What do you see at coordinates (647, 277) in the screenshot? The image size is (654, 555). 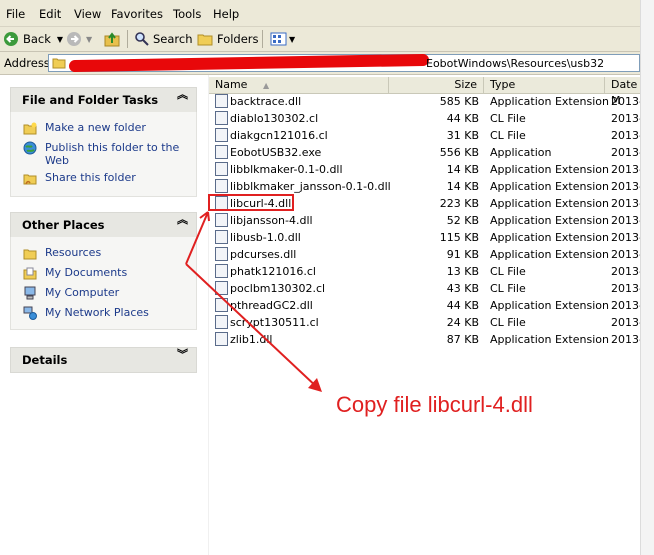 I see `right-edge-panel` at bounding box center [647, 277].